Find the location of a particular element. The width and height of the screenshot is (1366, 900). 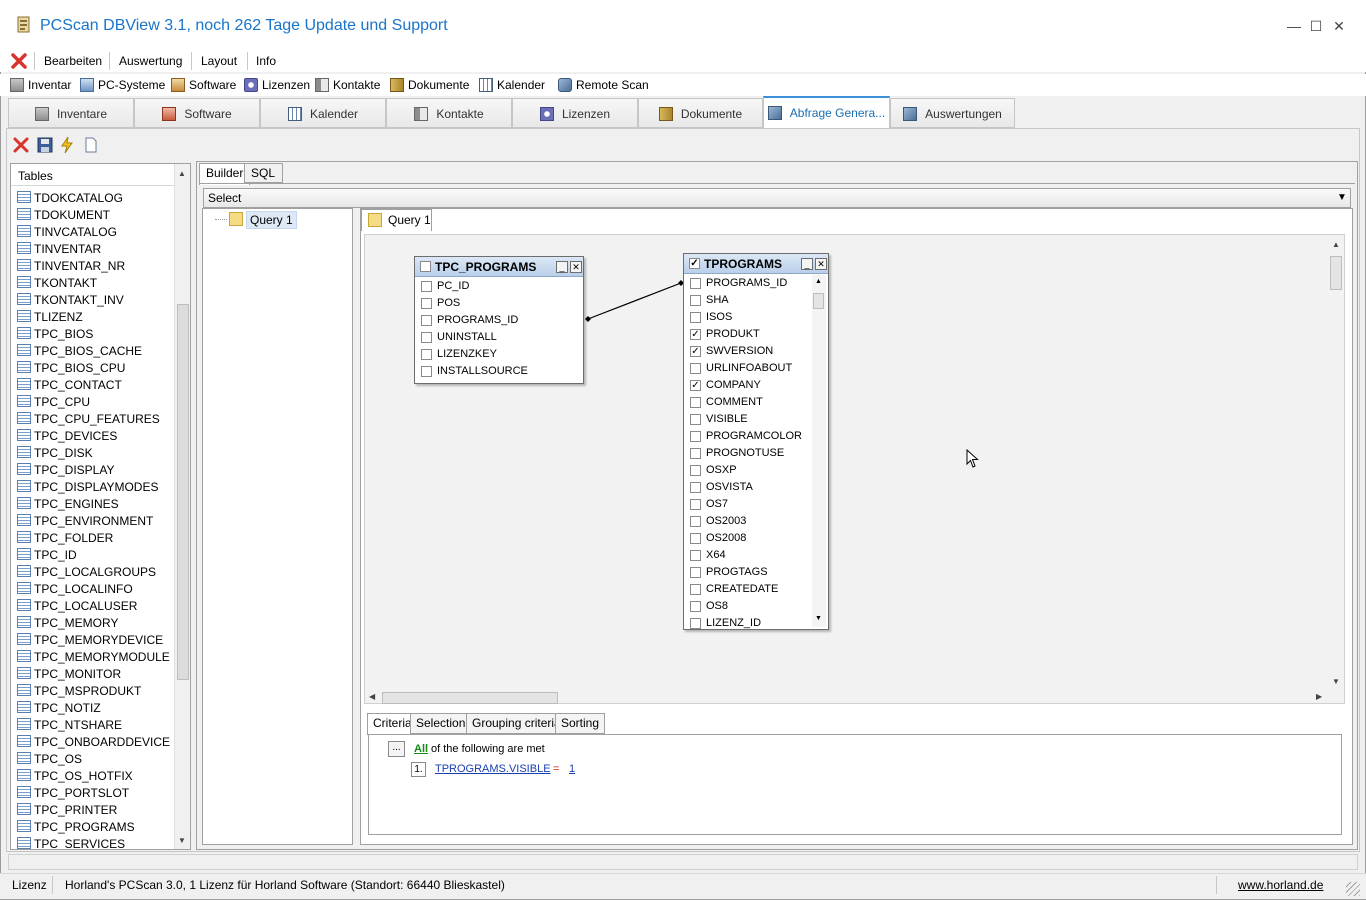

criteria-operator: = is located at coordinates (556, 769).